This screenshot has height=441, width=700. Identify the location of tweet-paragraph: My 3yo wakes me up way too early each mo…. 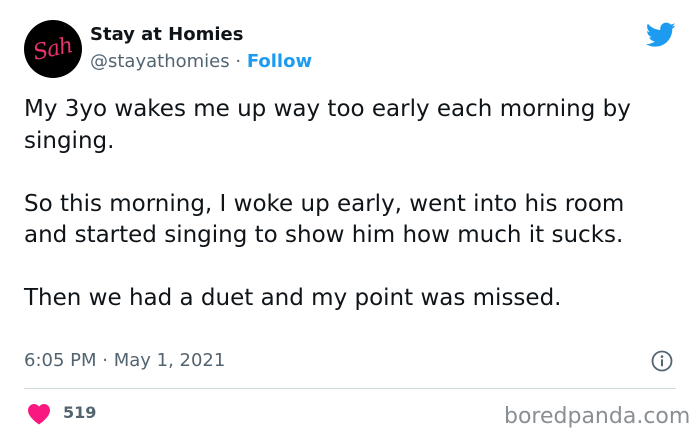
(327, 125).